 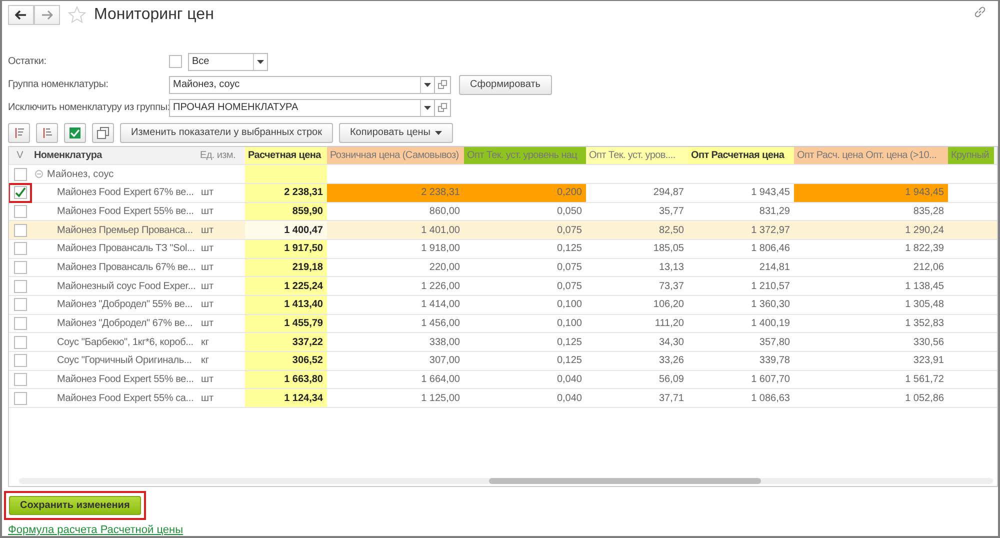 What do you see at coordinates (302, 107) in the screenshot?
I see `select-field: ПРОЧАЯ НОМЕНКЛАТУРА` at bounding box center [302, 107].